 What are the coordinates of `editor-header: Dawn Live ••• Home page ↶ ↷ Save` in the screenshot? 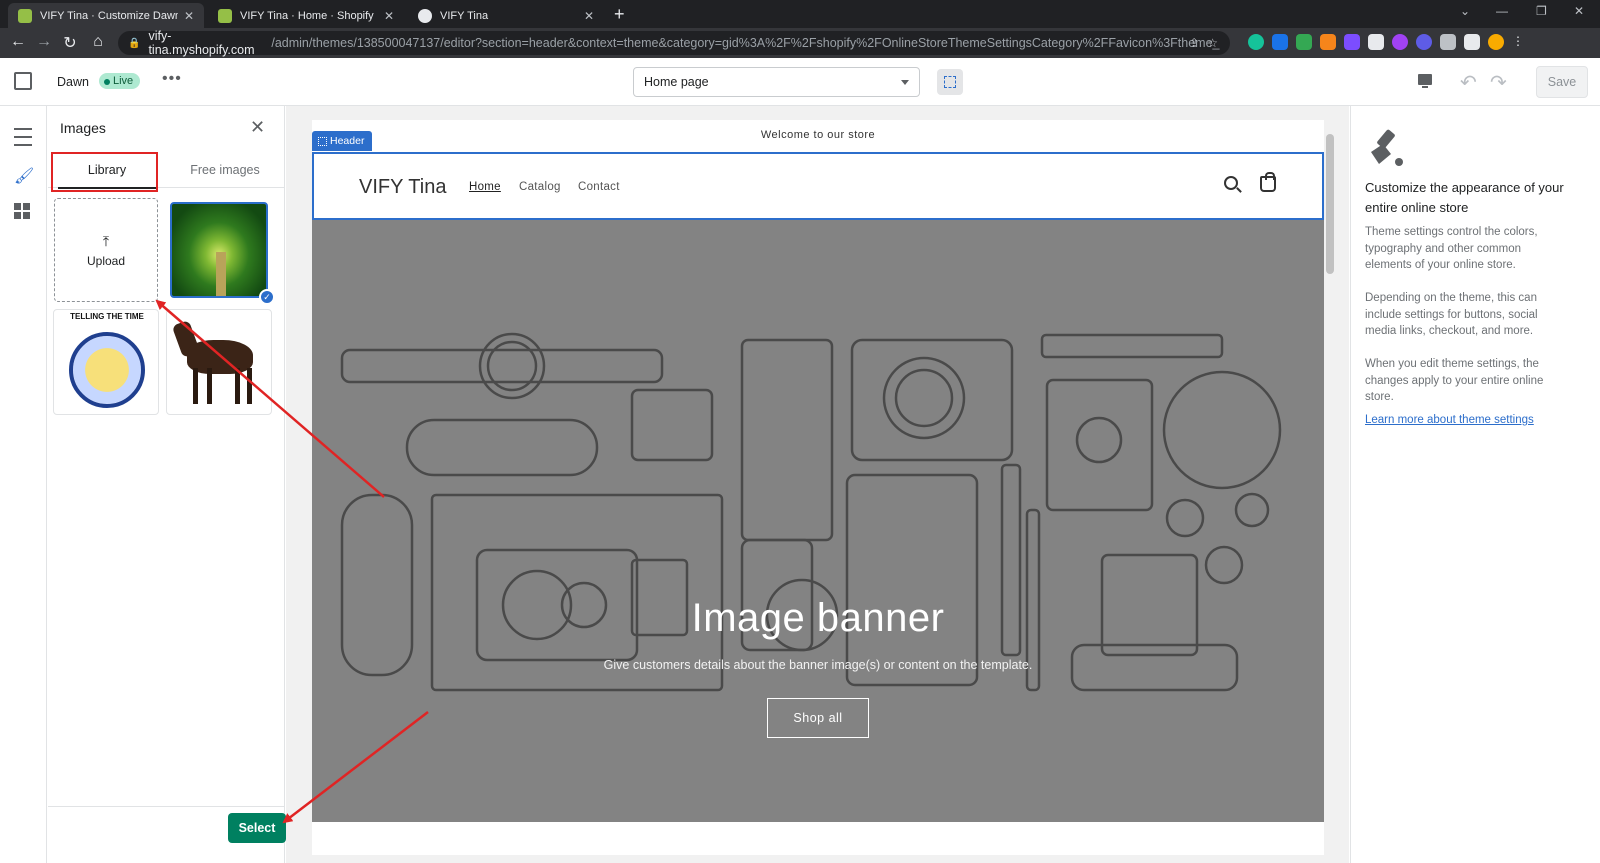 It's located at (800, 82).